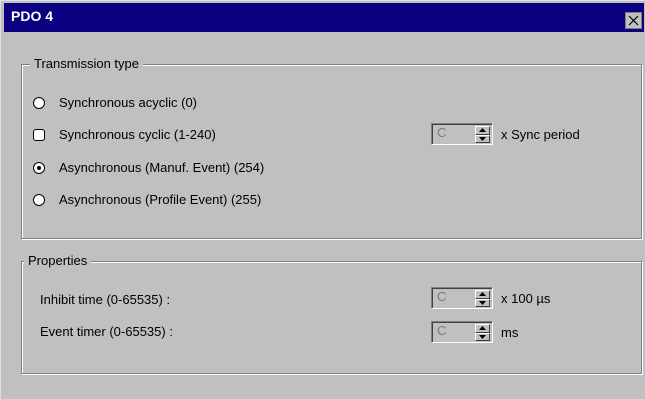 The image size is (645, 399). Describe the element at coordinates (86, 63) in the screenshot. I see `transmission-type-legend: Transmission type` at that location.